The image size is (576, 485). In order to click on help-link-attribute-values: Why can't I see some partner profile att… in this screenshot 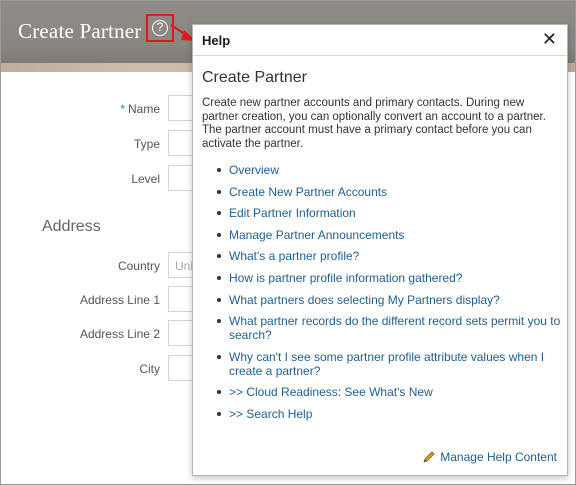, I will do `click(391, 364)`.